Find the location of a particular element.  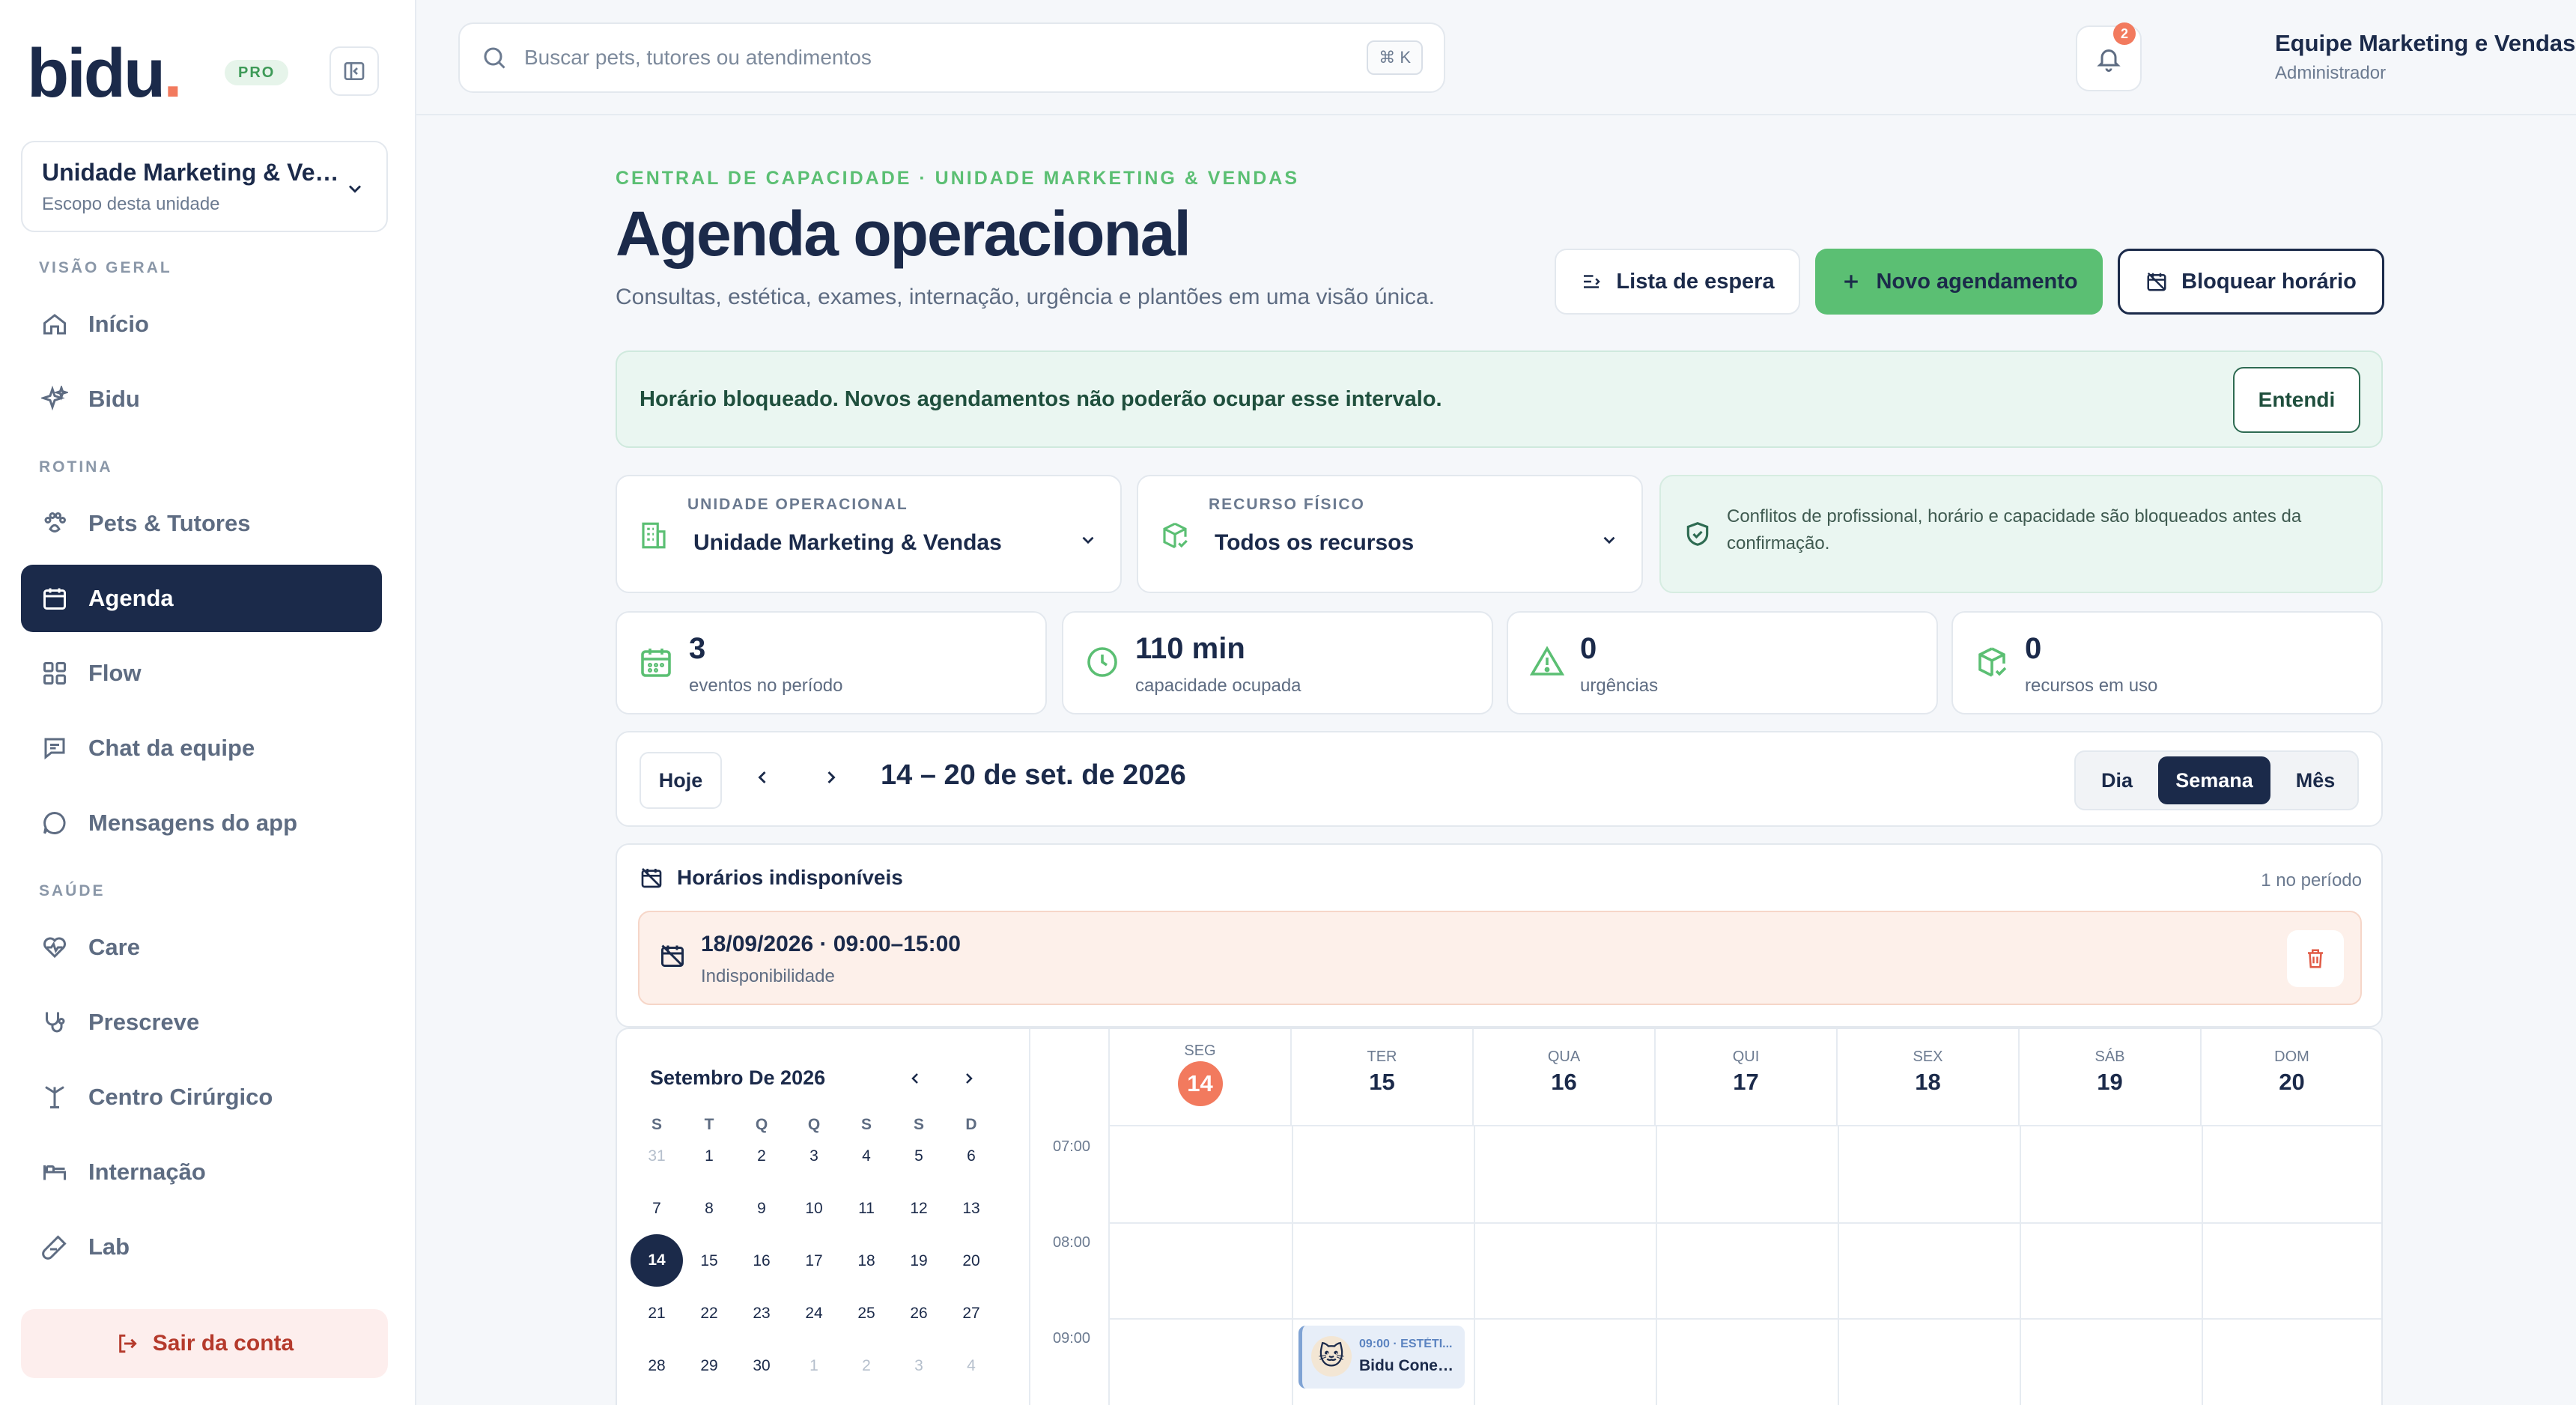

mini-next-month-button is located at coordinates (969, 1078).